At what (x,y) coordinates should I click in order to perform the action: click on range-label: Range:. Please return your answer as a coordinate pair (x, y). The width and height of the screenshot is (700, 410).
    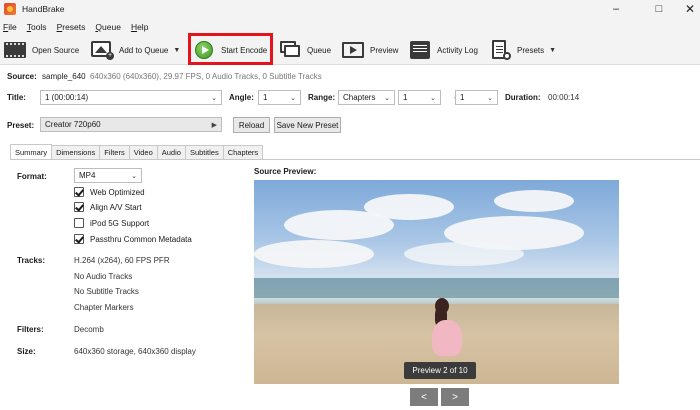
    Looking at the image, I should click on (322, 97).